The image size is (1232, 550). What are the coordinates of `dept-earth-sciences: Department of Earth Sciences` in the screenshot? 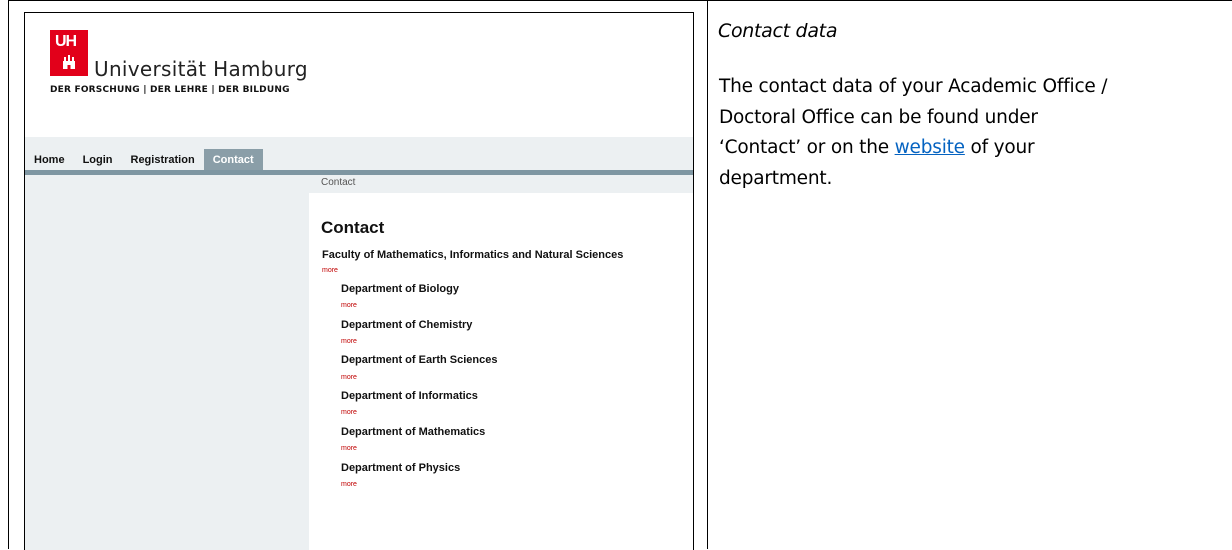 It's located at (419, 360).